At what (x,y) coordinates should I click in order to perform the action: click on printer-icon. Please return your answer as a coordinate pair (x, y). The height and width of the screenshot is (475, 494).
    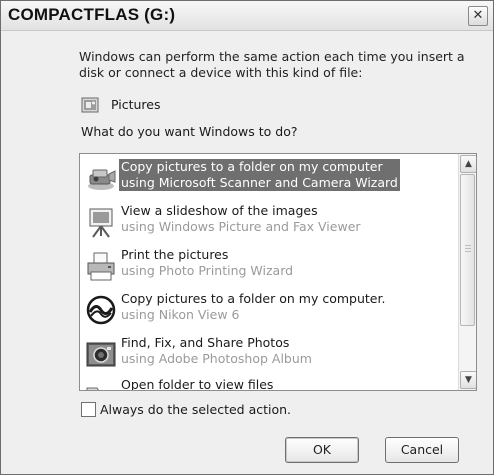
    Looking at the image, I should click on (101, 266).